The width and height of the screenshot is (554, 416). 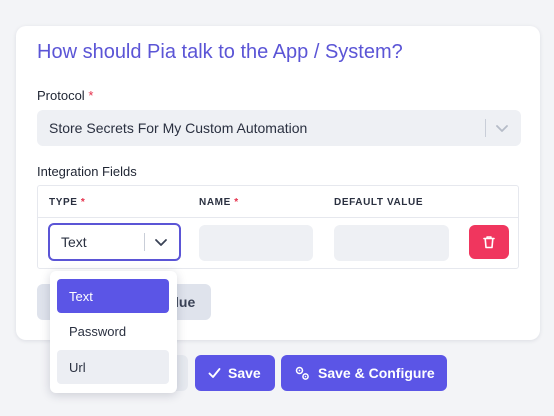 I want to click on save-and-configure-button: Save & Configure, so click(x=364, y=373).